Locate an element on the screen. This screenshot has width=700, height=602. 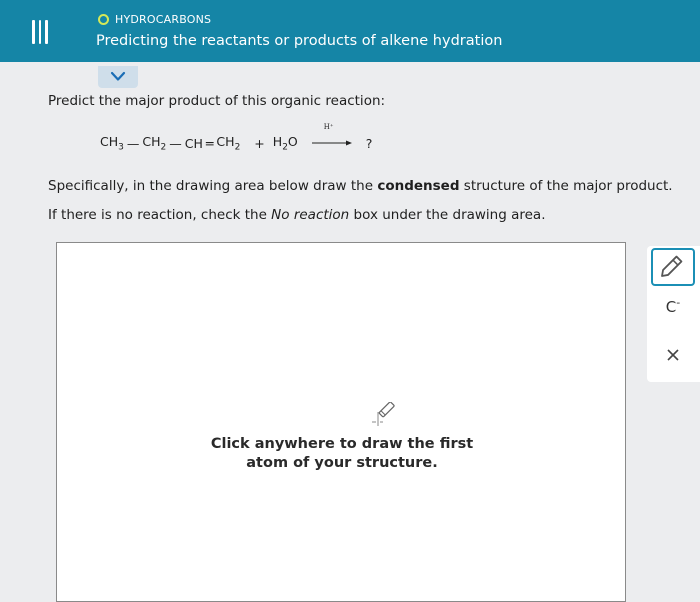
topic-row: HYDROCARBONS is located at coordinates (154, 19).